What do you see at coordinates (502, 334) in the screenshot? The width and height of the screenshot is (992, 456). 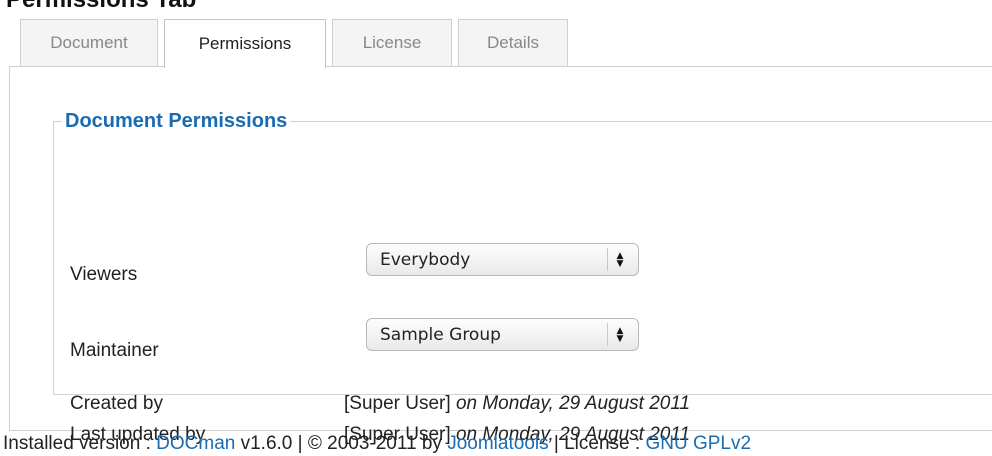 I see `maintainer-select: Sample Group ▲ ▼` at bounding box center [502, 334].